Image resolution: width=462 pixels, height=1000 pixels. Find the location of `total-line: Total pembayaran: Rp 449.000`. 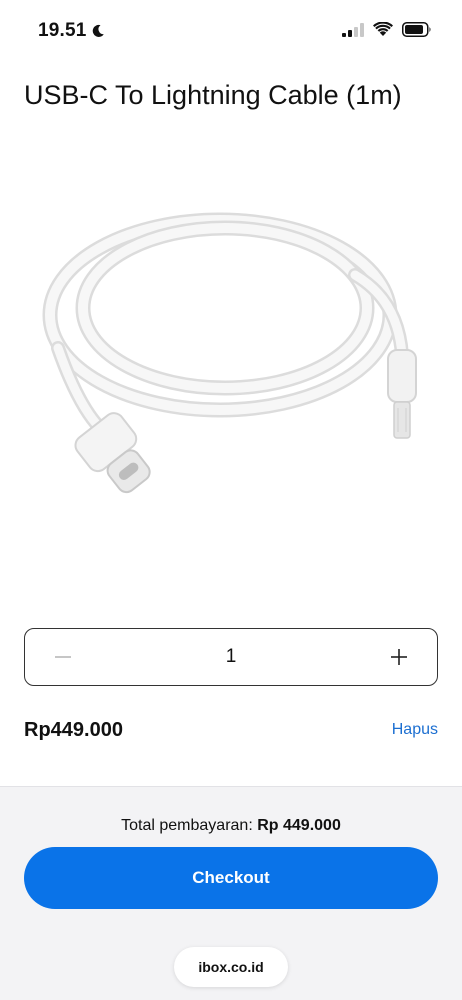

total-line: Total pembayaran: Rp 449.000 is located at coordinates (231, 826).